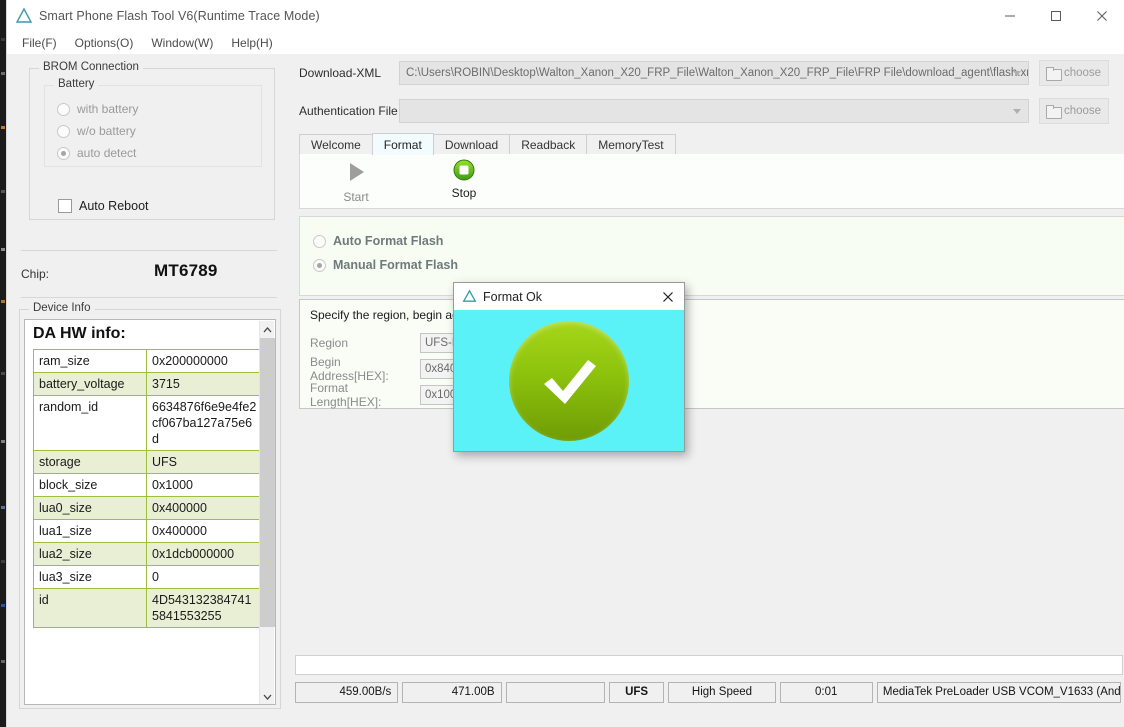 The height and width of the screenshot is (727, 1124). Describe the element at coordinates (631, 144) in the screenshot. I see `tab-memorytest: MemoryTest` at that location.